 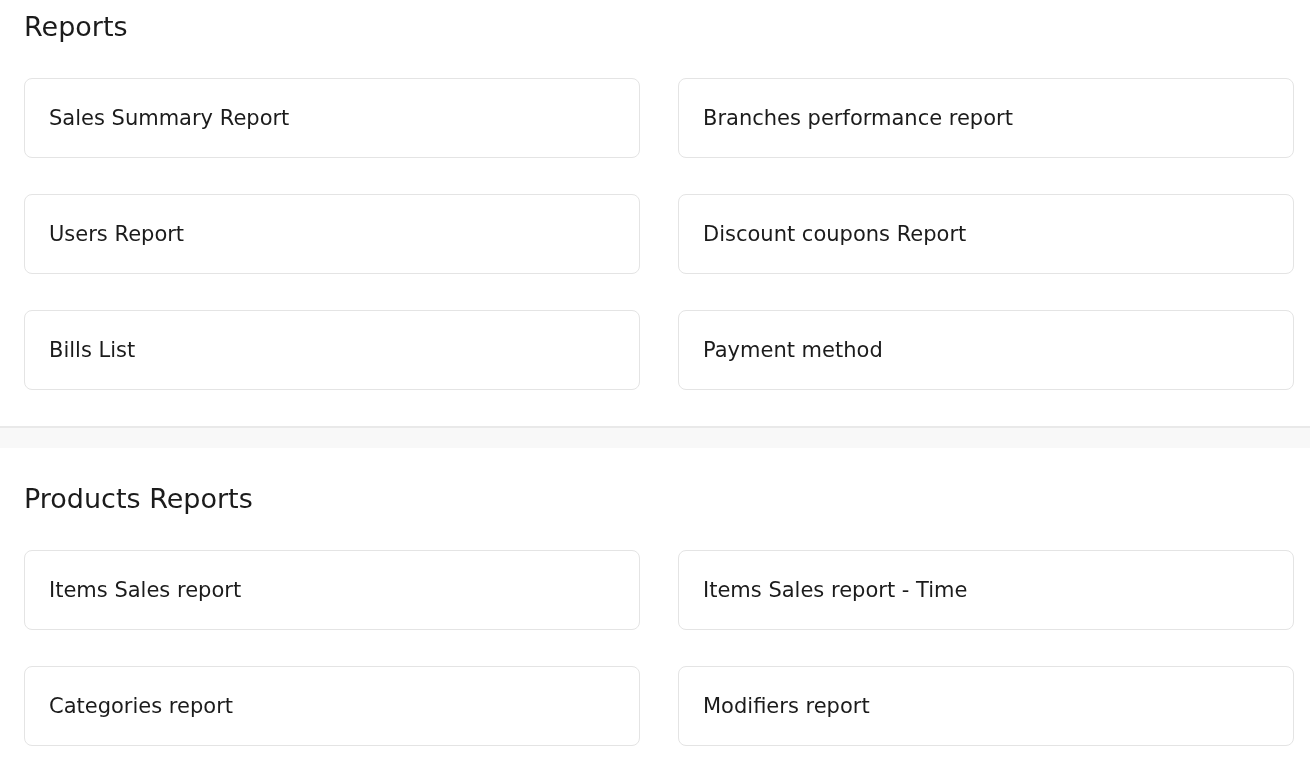 What do you see at coordinates (986, 234) in the screenshot?
I see `report-link: Discount coupons Report` at bounding box center [986, 234].